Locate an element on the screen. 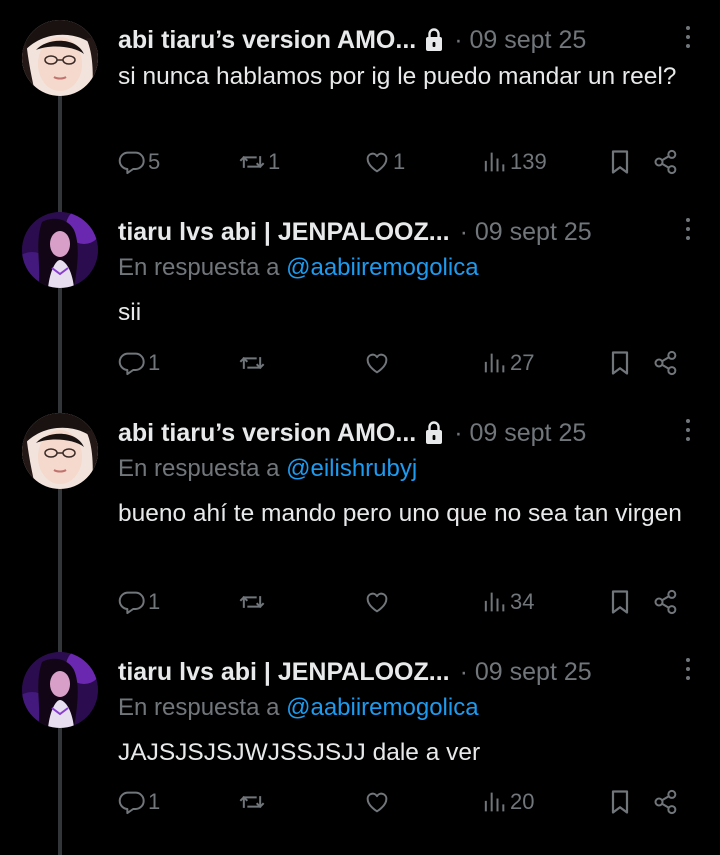  views-button: 34 is located at coordinates (507, 602).